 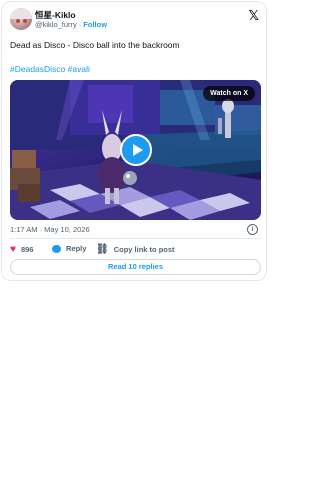 I want to click on author-handle-row: @kiklo_furry · Follow, so click(x=71, y=24).